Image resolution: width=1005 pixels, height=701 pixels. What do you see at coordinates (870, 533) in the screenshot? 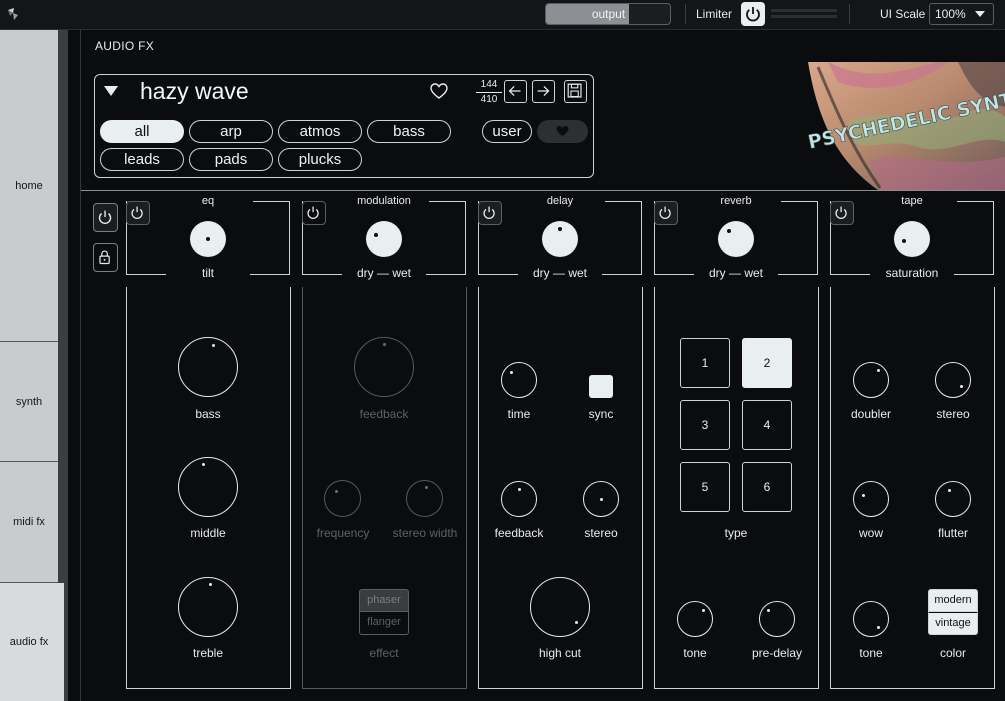
I see `tape-wow-label: wow` at bounding box center [870, 533].